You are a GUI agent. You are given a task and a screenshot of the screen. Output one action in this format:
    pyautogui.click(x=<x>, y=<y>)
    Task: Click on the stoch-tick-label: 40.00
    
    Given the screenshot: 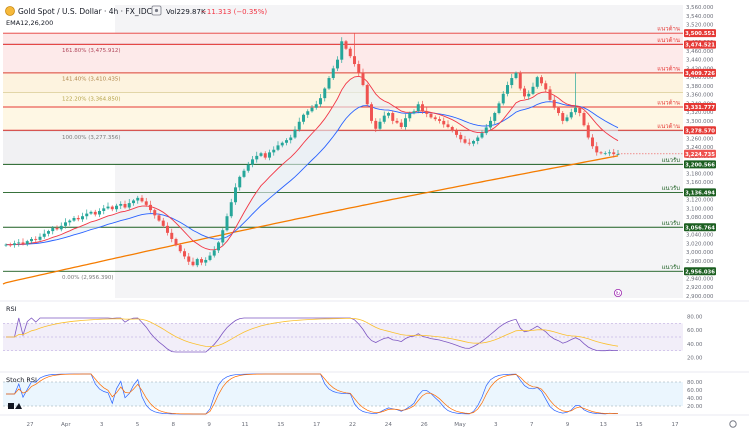 What is the action you would take?
    pyautogui.click(x=695, y=399)
    